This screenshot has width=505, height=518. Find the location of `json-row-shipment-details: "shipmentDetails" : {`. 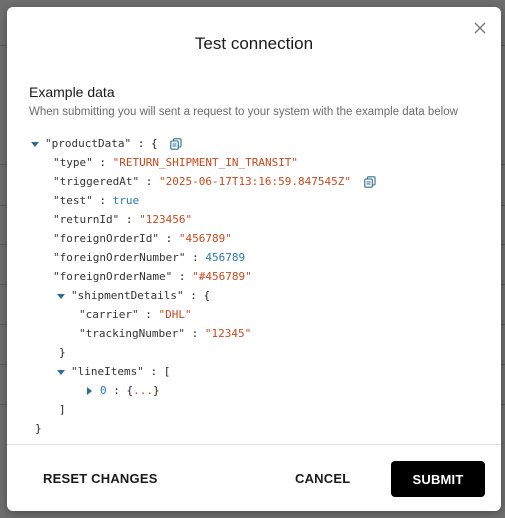

json-row-shipment-details: "shipmentDetails" : { is located at coordinates (133, 295).